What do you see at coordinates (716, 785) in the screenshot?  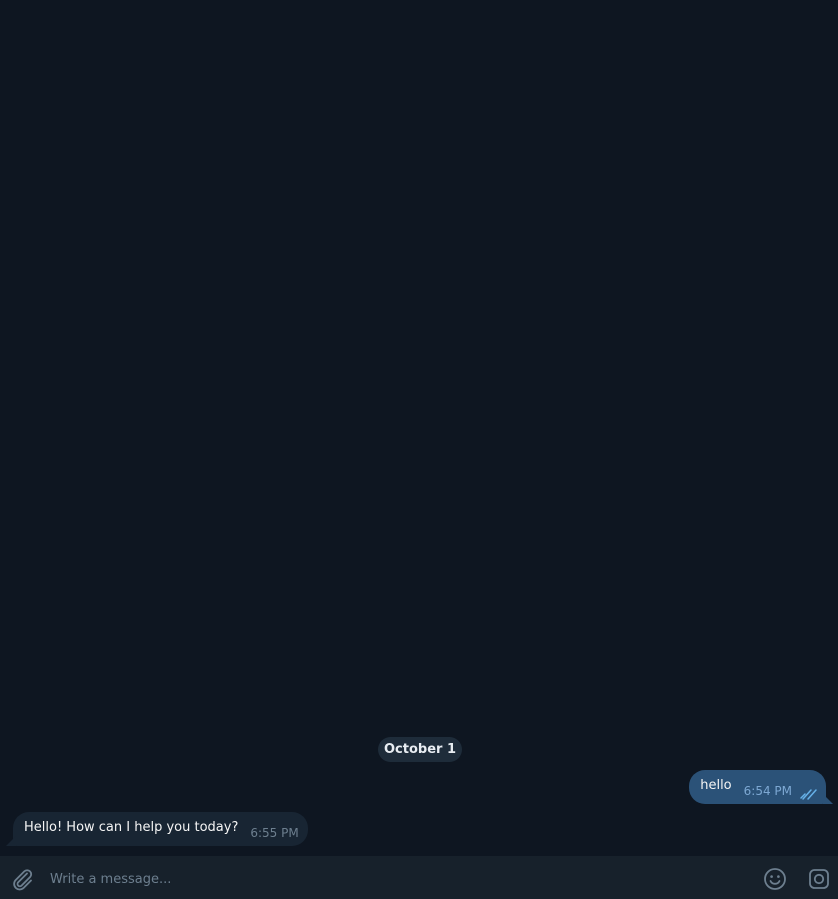 I see `message-text: hello` at bounding box center [716, 785].